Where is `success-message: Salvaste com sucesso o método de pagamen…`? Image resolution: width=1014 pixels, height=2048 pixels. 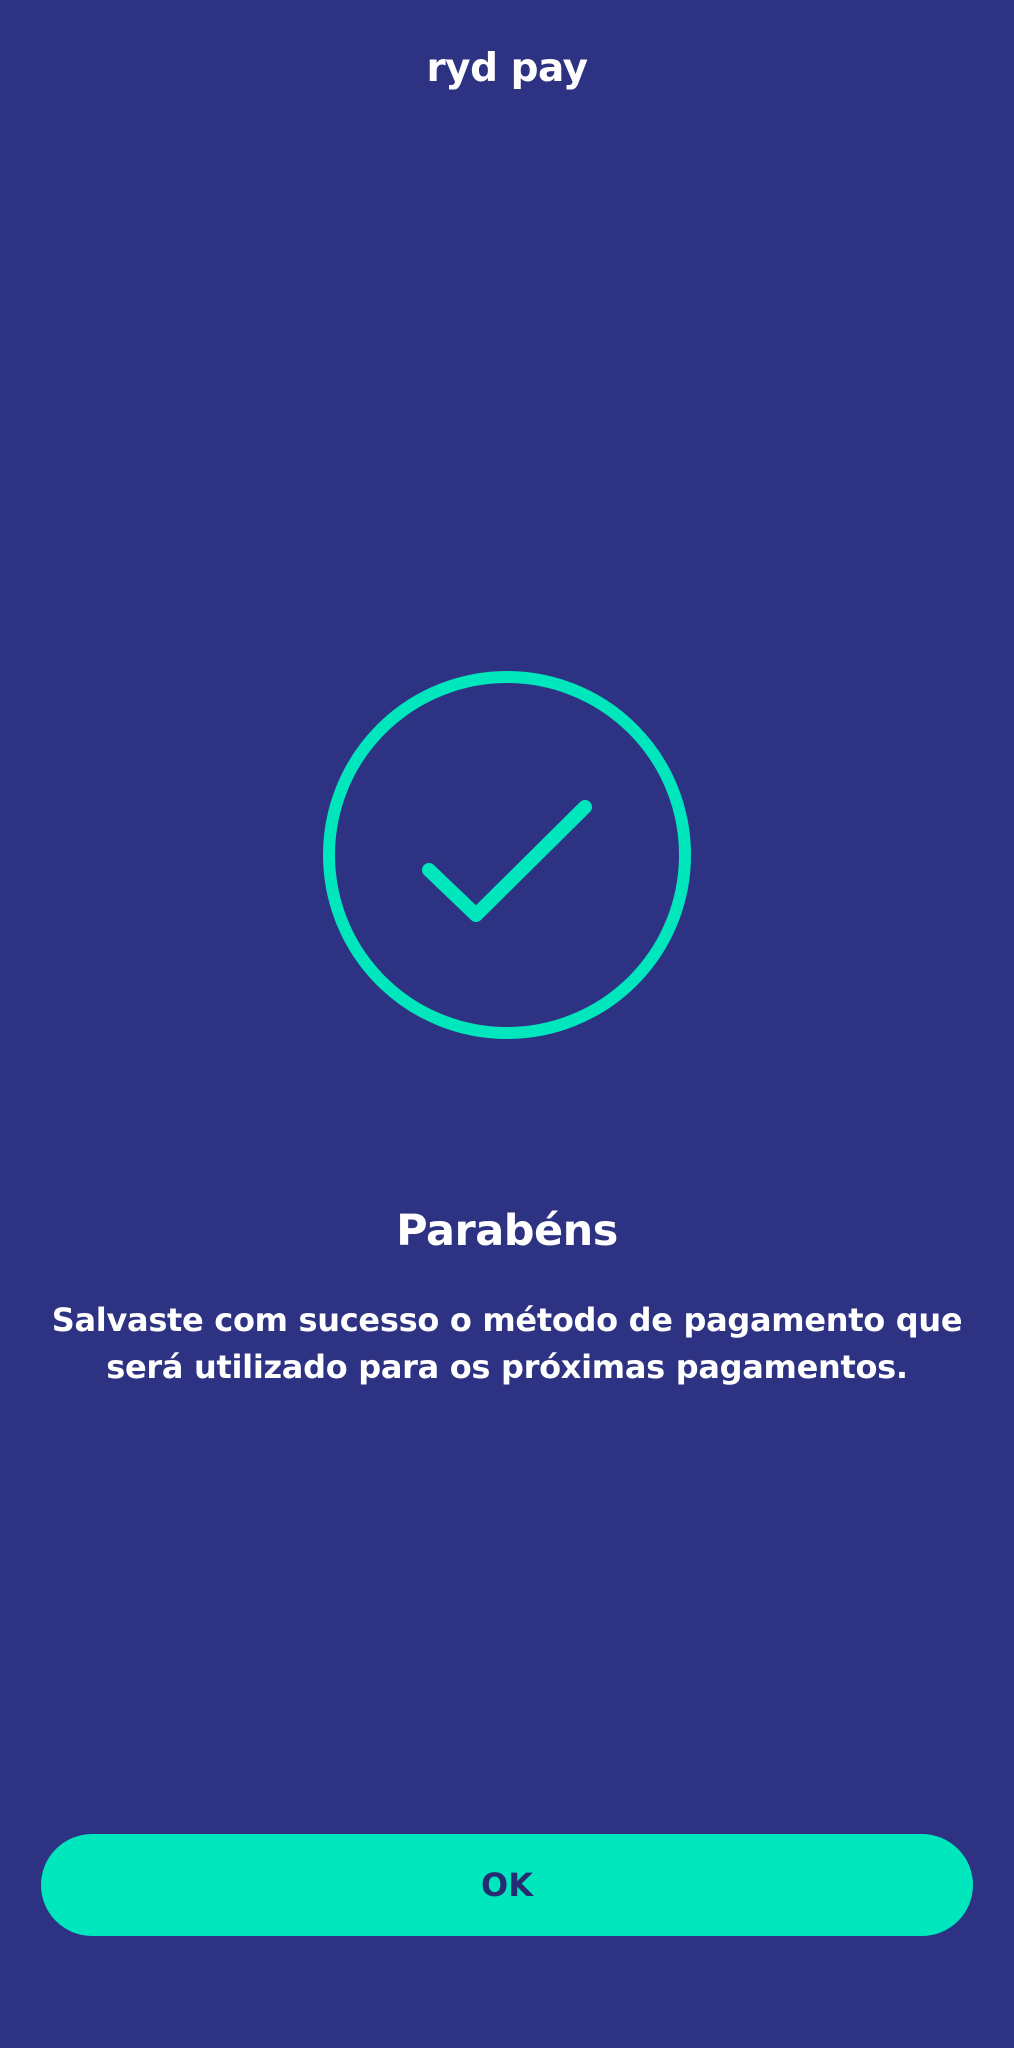
success-message: Salvaste com sucesso o método de pagamen… is located at coordinates (507, 1343).